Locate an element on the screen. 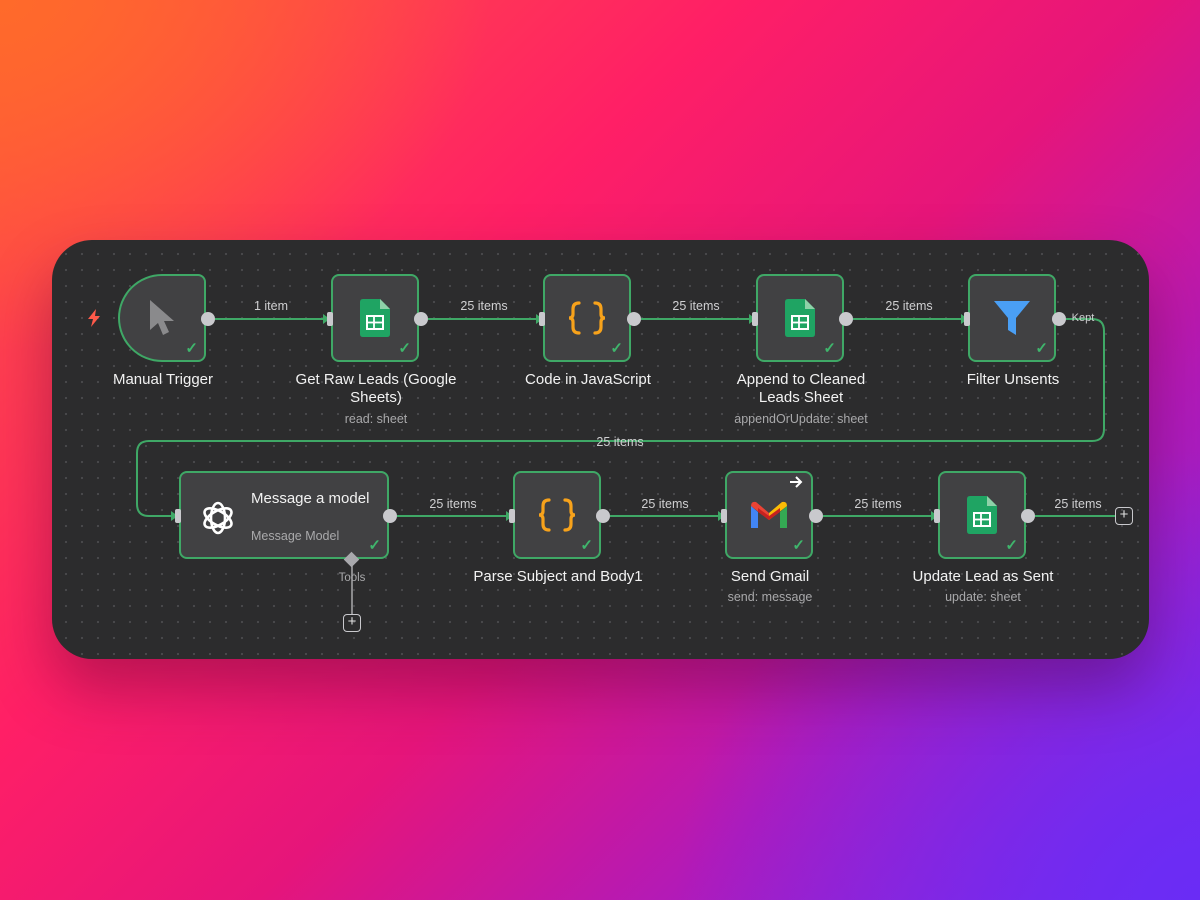  node-title: Parse Subject and Body1 is located at coordinates (558, 576).